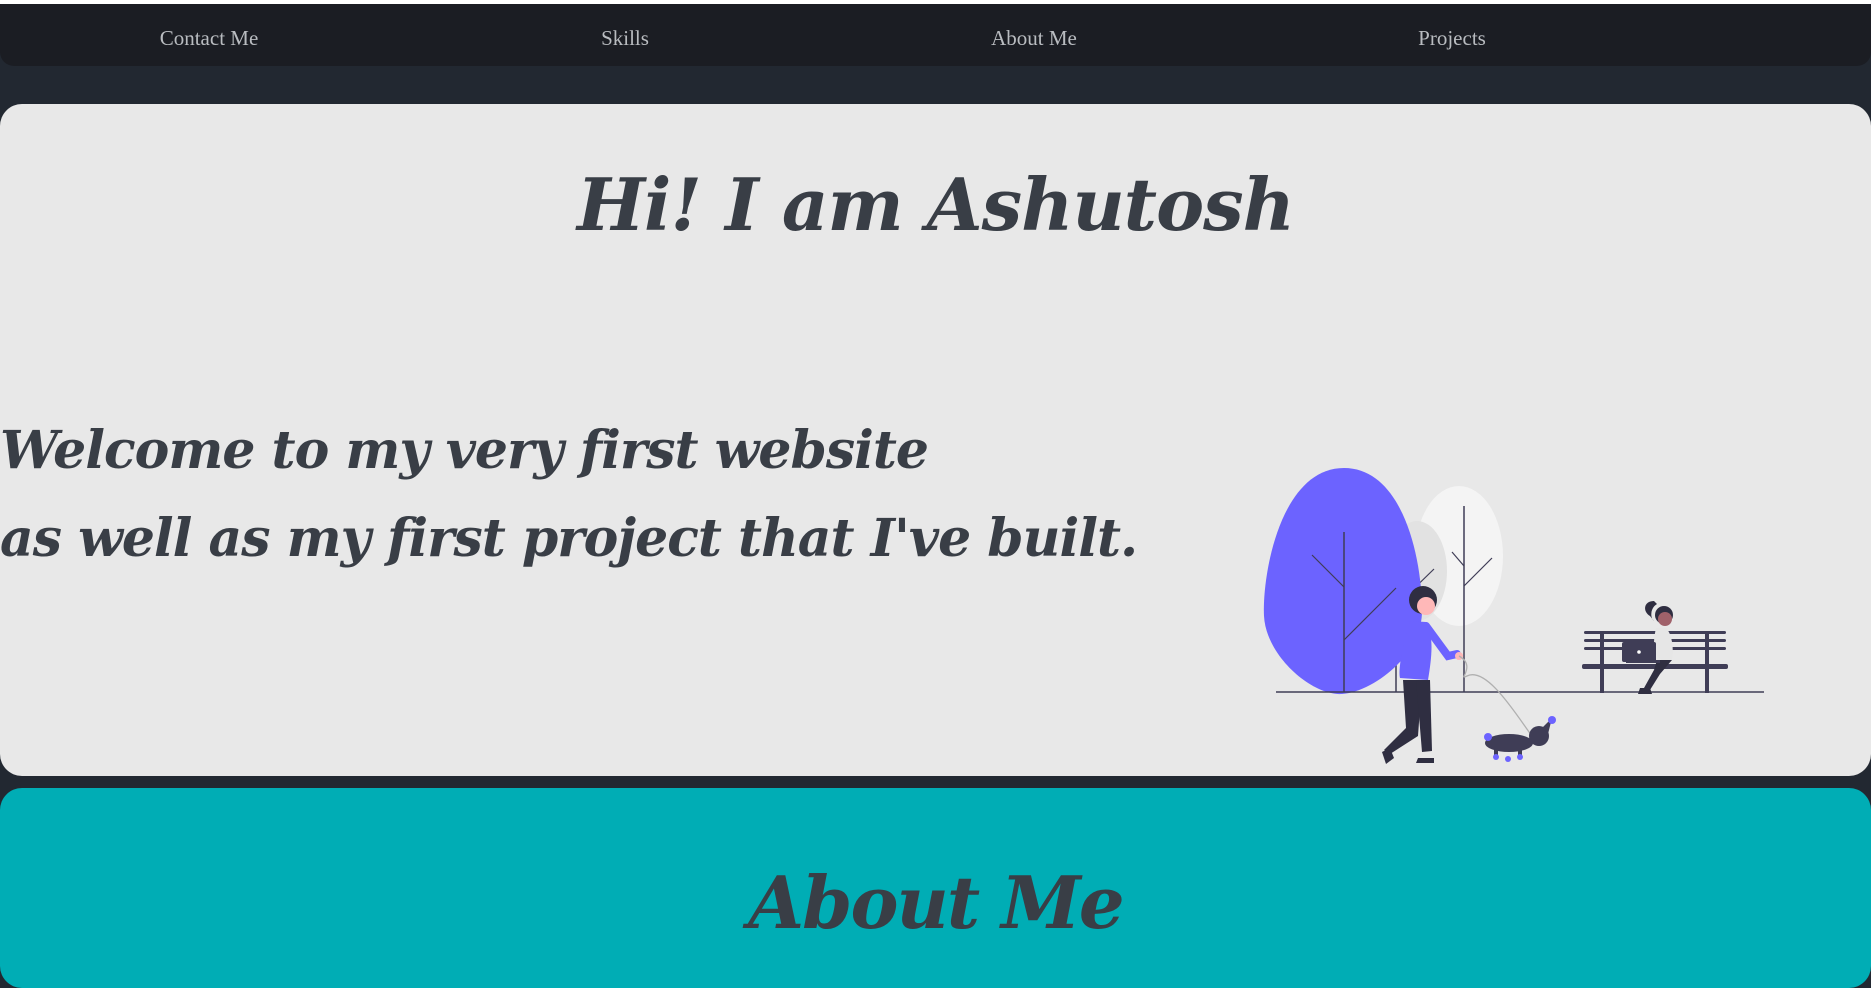  I want to click on leash, so click(1495, 696).